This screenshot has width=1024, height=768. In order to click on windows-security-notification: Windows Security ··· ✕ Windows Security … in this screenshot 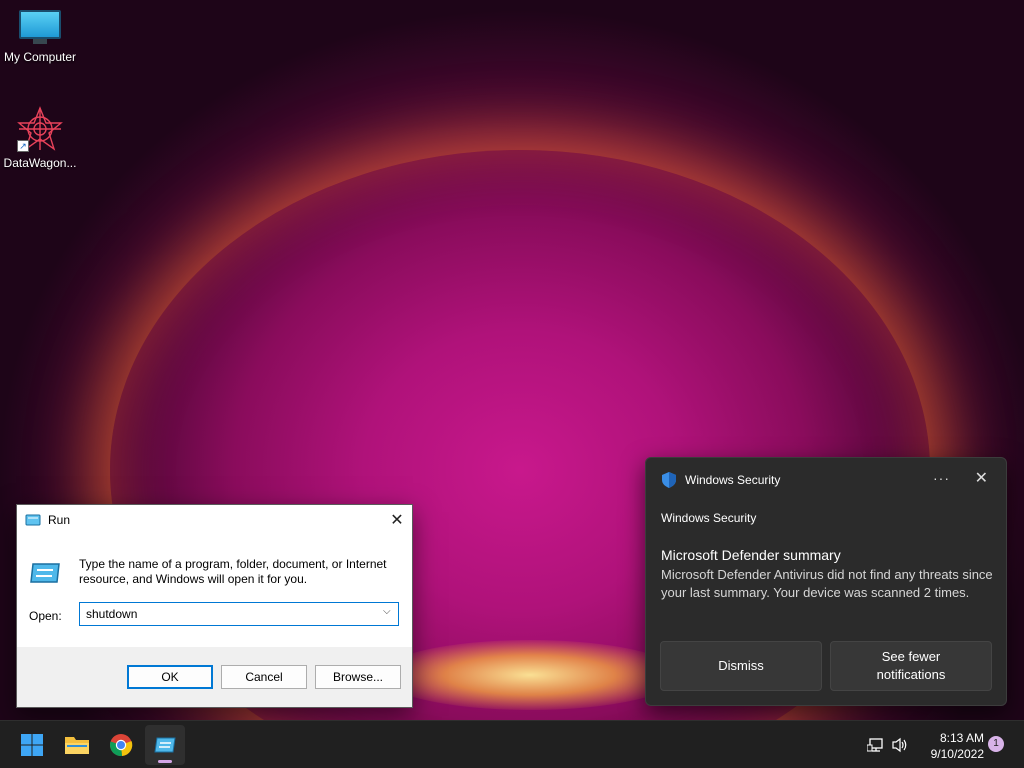, I will do `click(826, 581)`.